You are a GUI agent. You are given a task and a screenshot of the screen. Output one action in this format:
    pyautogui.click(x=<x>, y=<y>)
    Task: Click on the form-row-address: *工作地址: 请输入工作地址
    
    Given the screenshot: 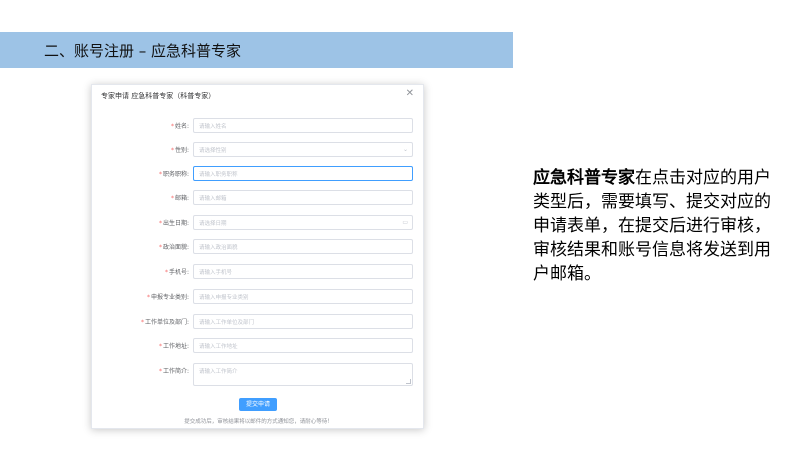 What is the action you would take?
    pyautogui.click(x=258, y=345)
    